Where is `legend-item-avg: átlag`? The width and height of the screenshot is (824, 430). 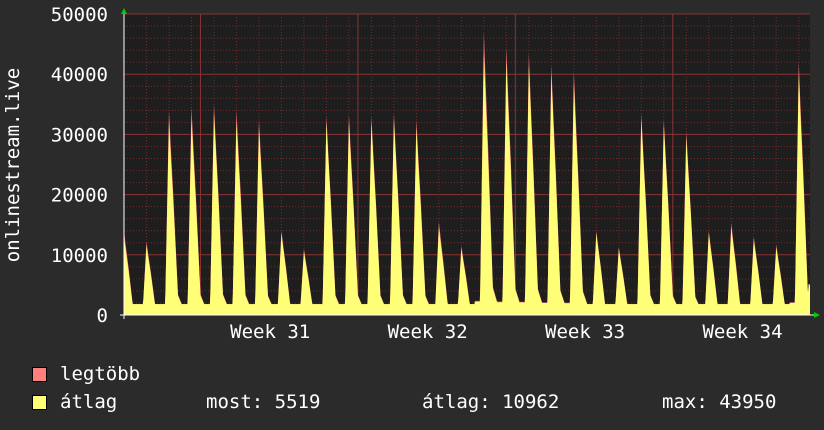 legend-item-avg: átlag is located at coordinates (74, 402).